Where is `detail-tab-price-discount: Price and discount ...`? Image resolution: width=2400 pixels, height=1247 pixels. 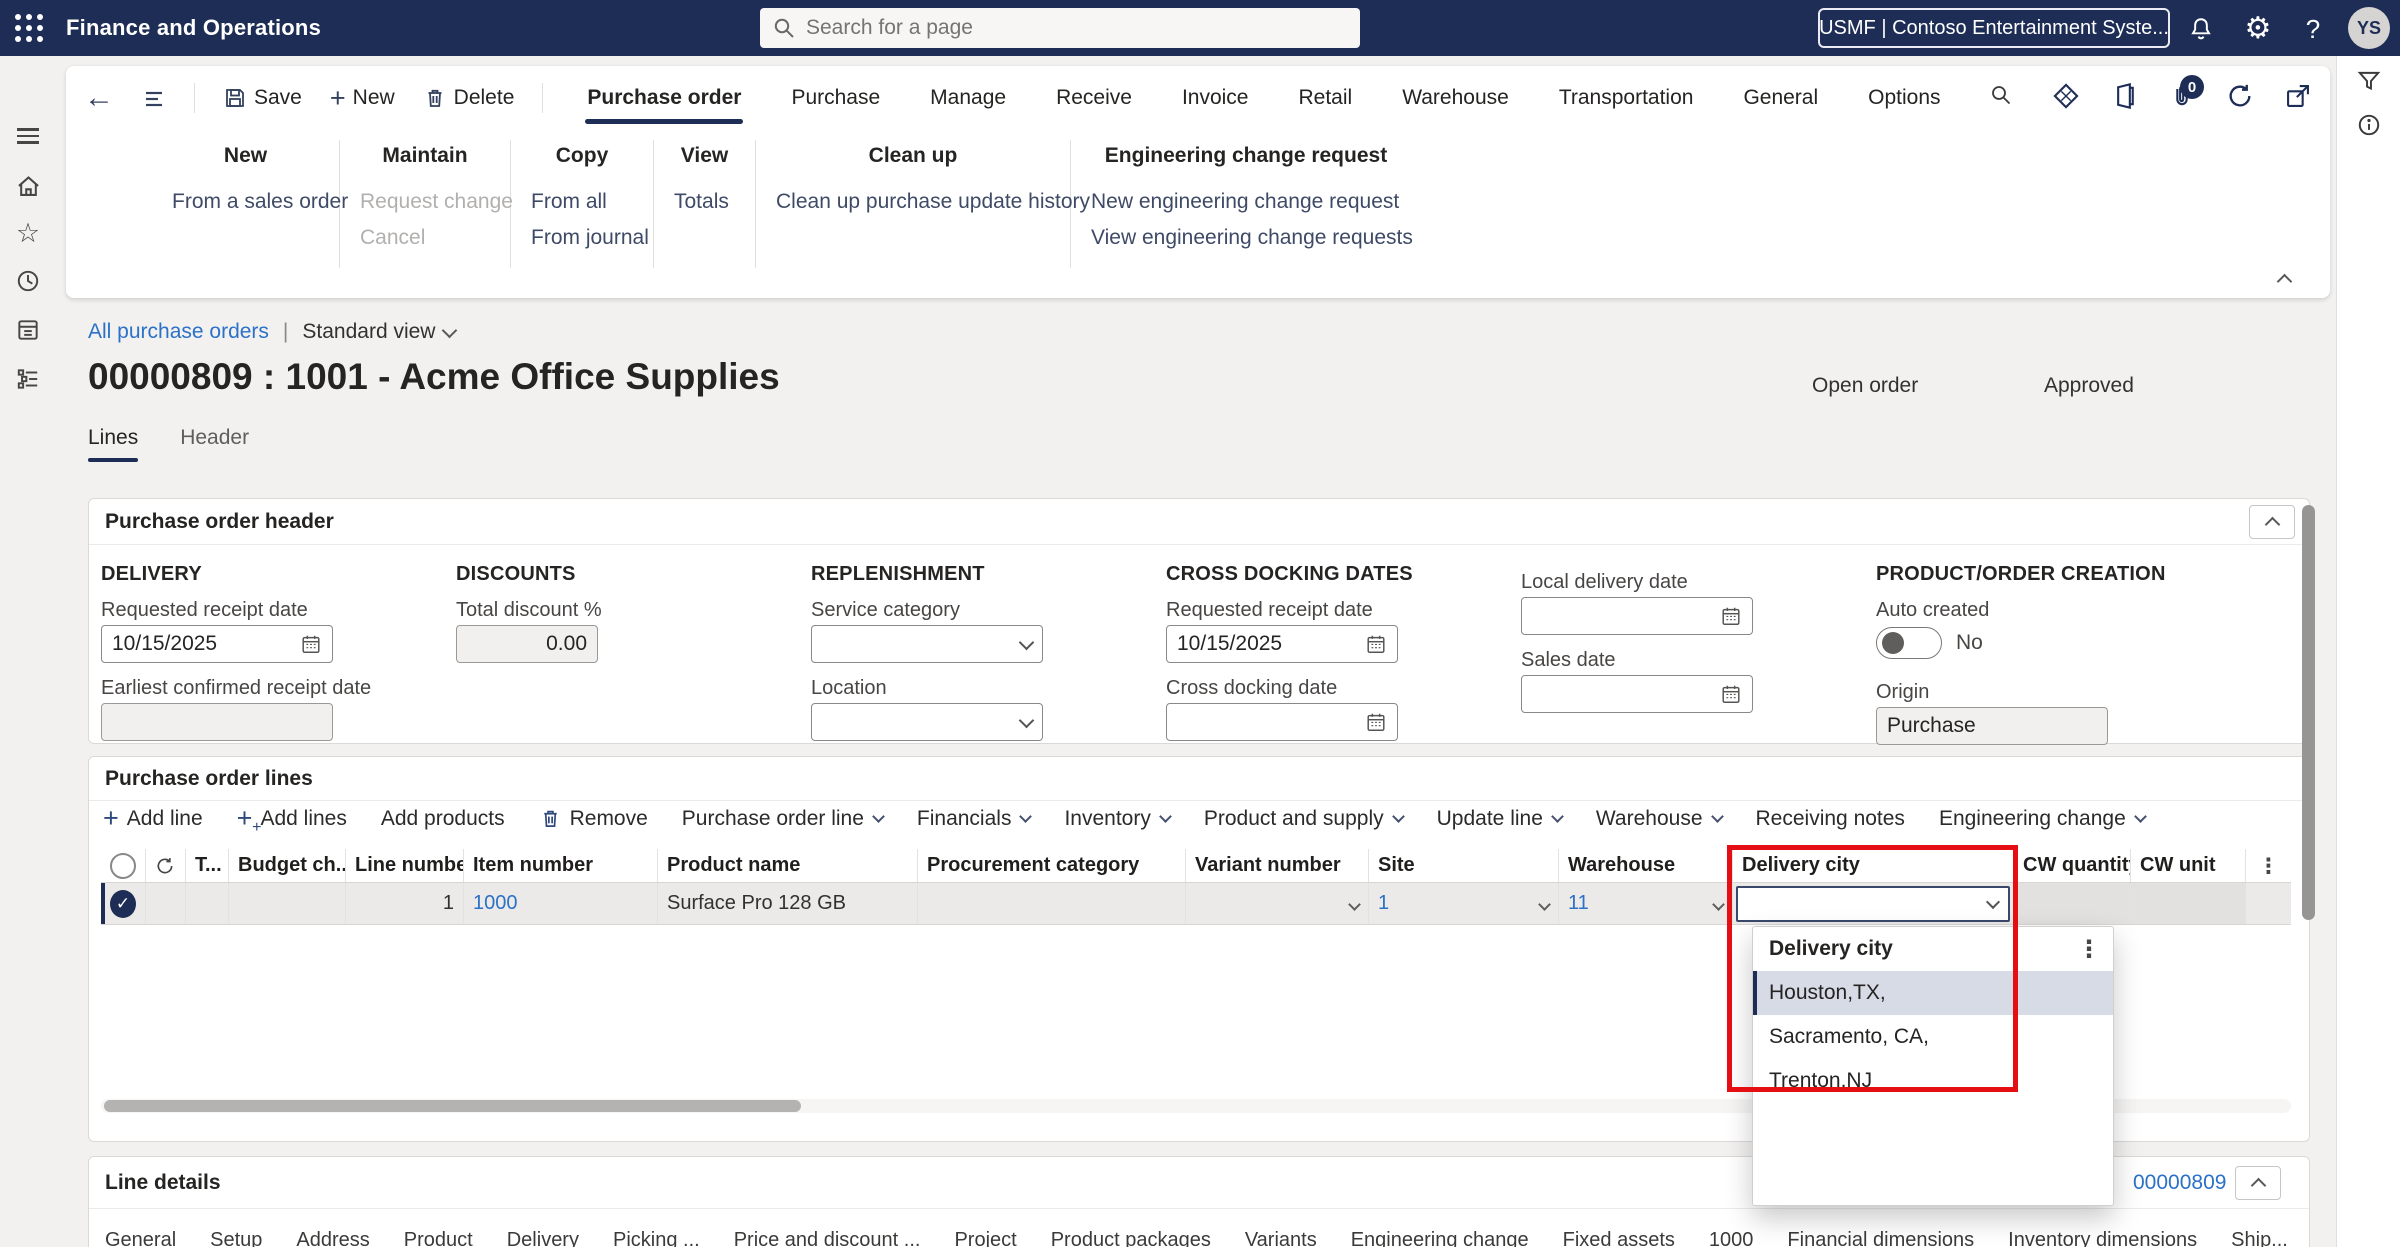
detail-tab-price-discount: Price and discount ... is located at coordinates (827, 1238).